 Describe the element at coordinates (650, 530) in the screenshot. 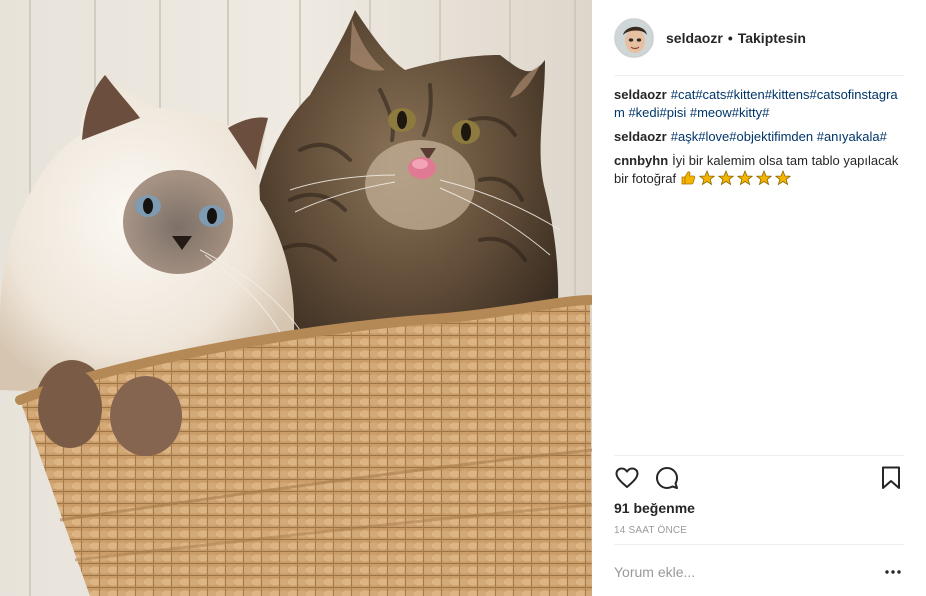

I see `post-timestamp: 14 SAAT ÖNCE` at that location.